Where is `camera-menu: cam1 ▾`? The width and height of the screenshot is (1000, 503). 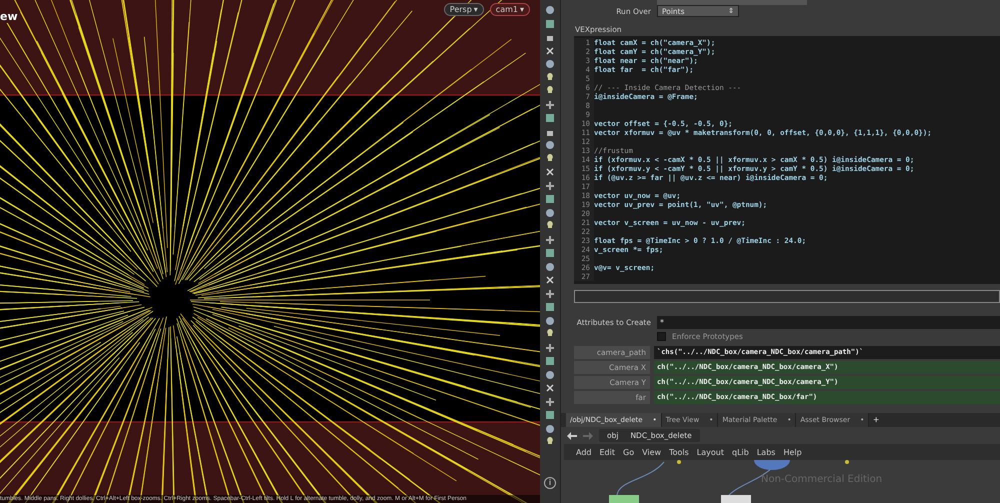 camera-menu: cam1 ▾ is located at coordinates (510, 9).